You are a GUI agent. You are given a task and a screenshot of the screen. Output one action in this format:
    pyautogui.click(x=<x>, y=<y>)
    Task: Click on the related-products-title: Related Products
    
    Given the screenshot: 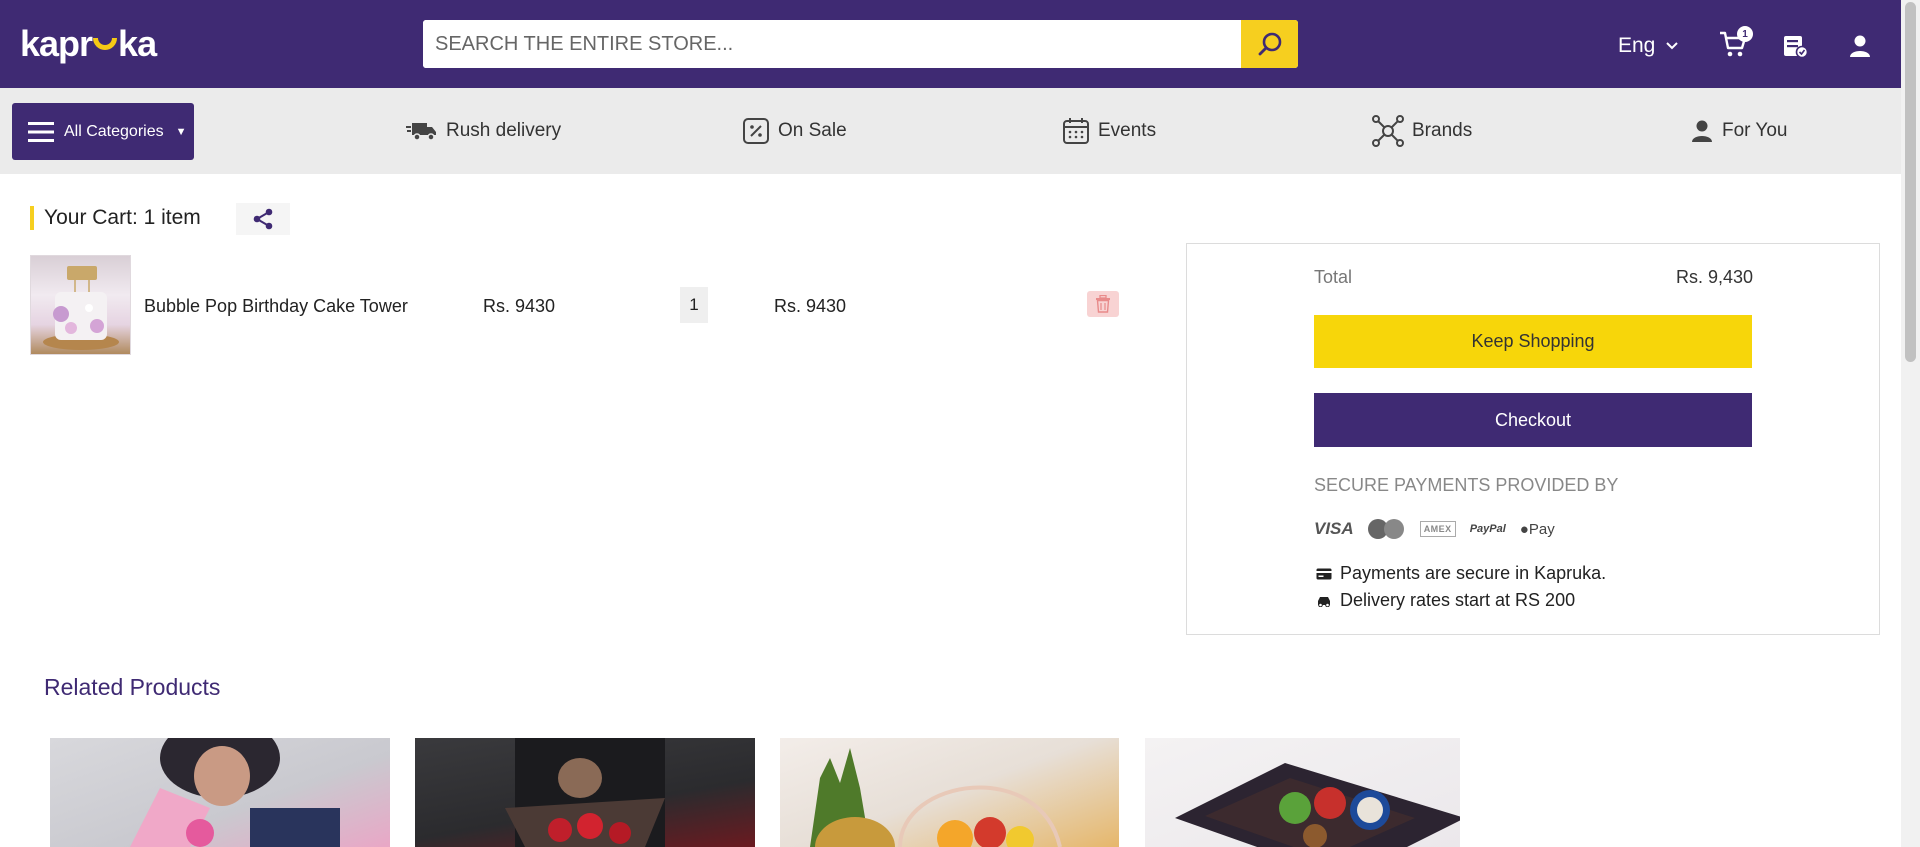 What is the action you would take?
    pyautogui.click(x=132, y=687)
    